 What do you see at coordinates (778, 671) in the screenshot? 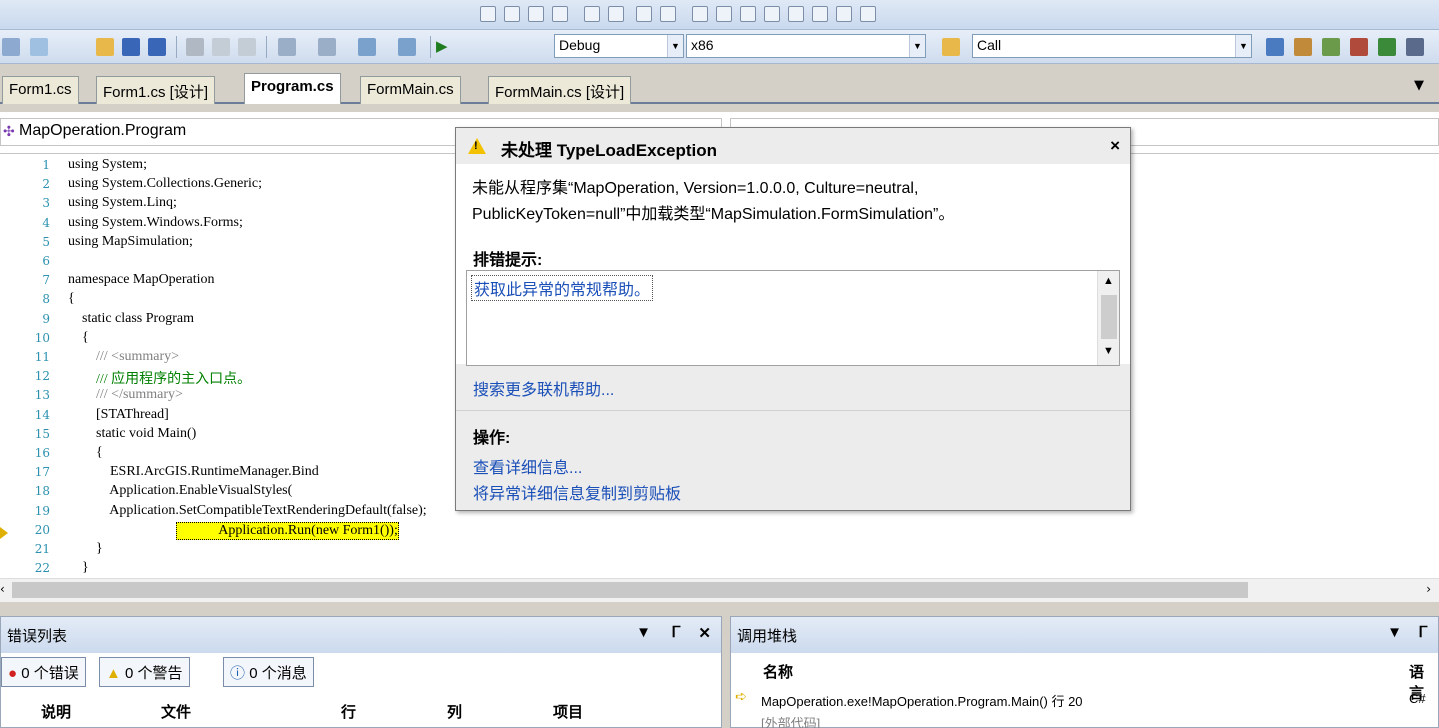
I see `column-name: 名称` at bounding box center [778, 671].